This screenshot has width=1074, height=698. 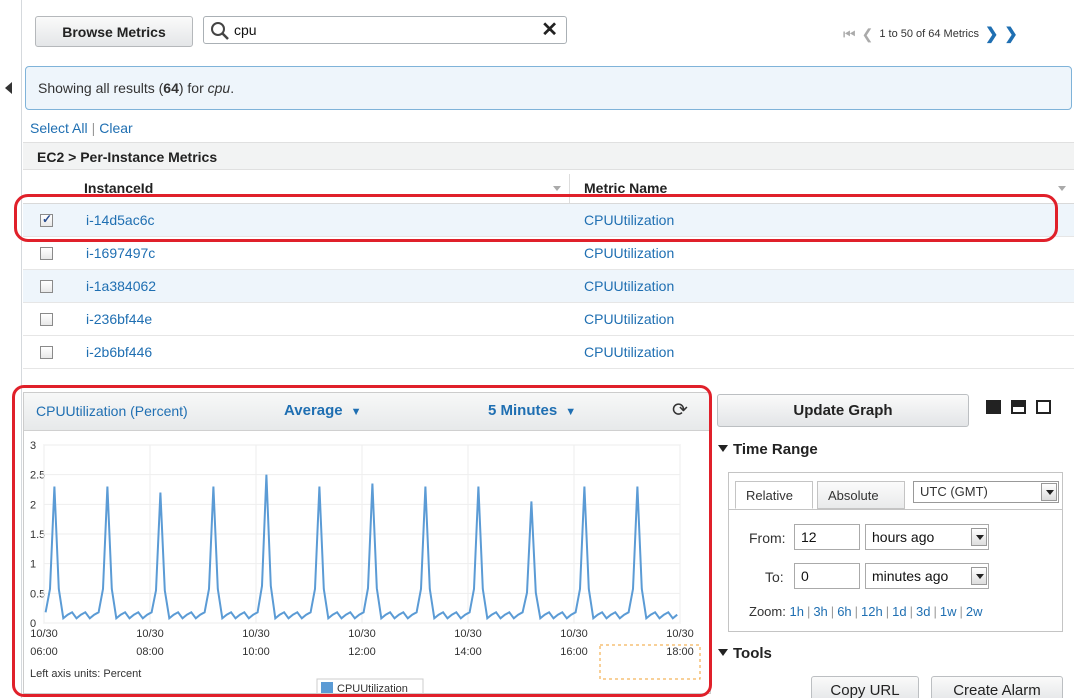 I want to click on table-row: i-14d5ac6c CPUUtilization, so click(x=548, y=220).